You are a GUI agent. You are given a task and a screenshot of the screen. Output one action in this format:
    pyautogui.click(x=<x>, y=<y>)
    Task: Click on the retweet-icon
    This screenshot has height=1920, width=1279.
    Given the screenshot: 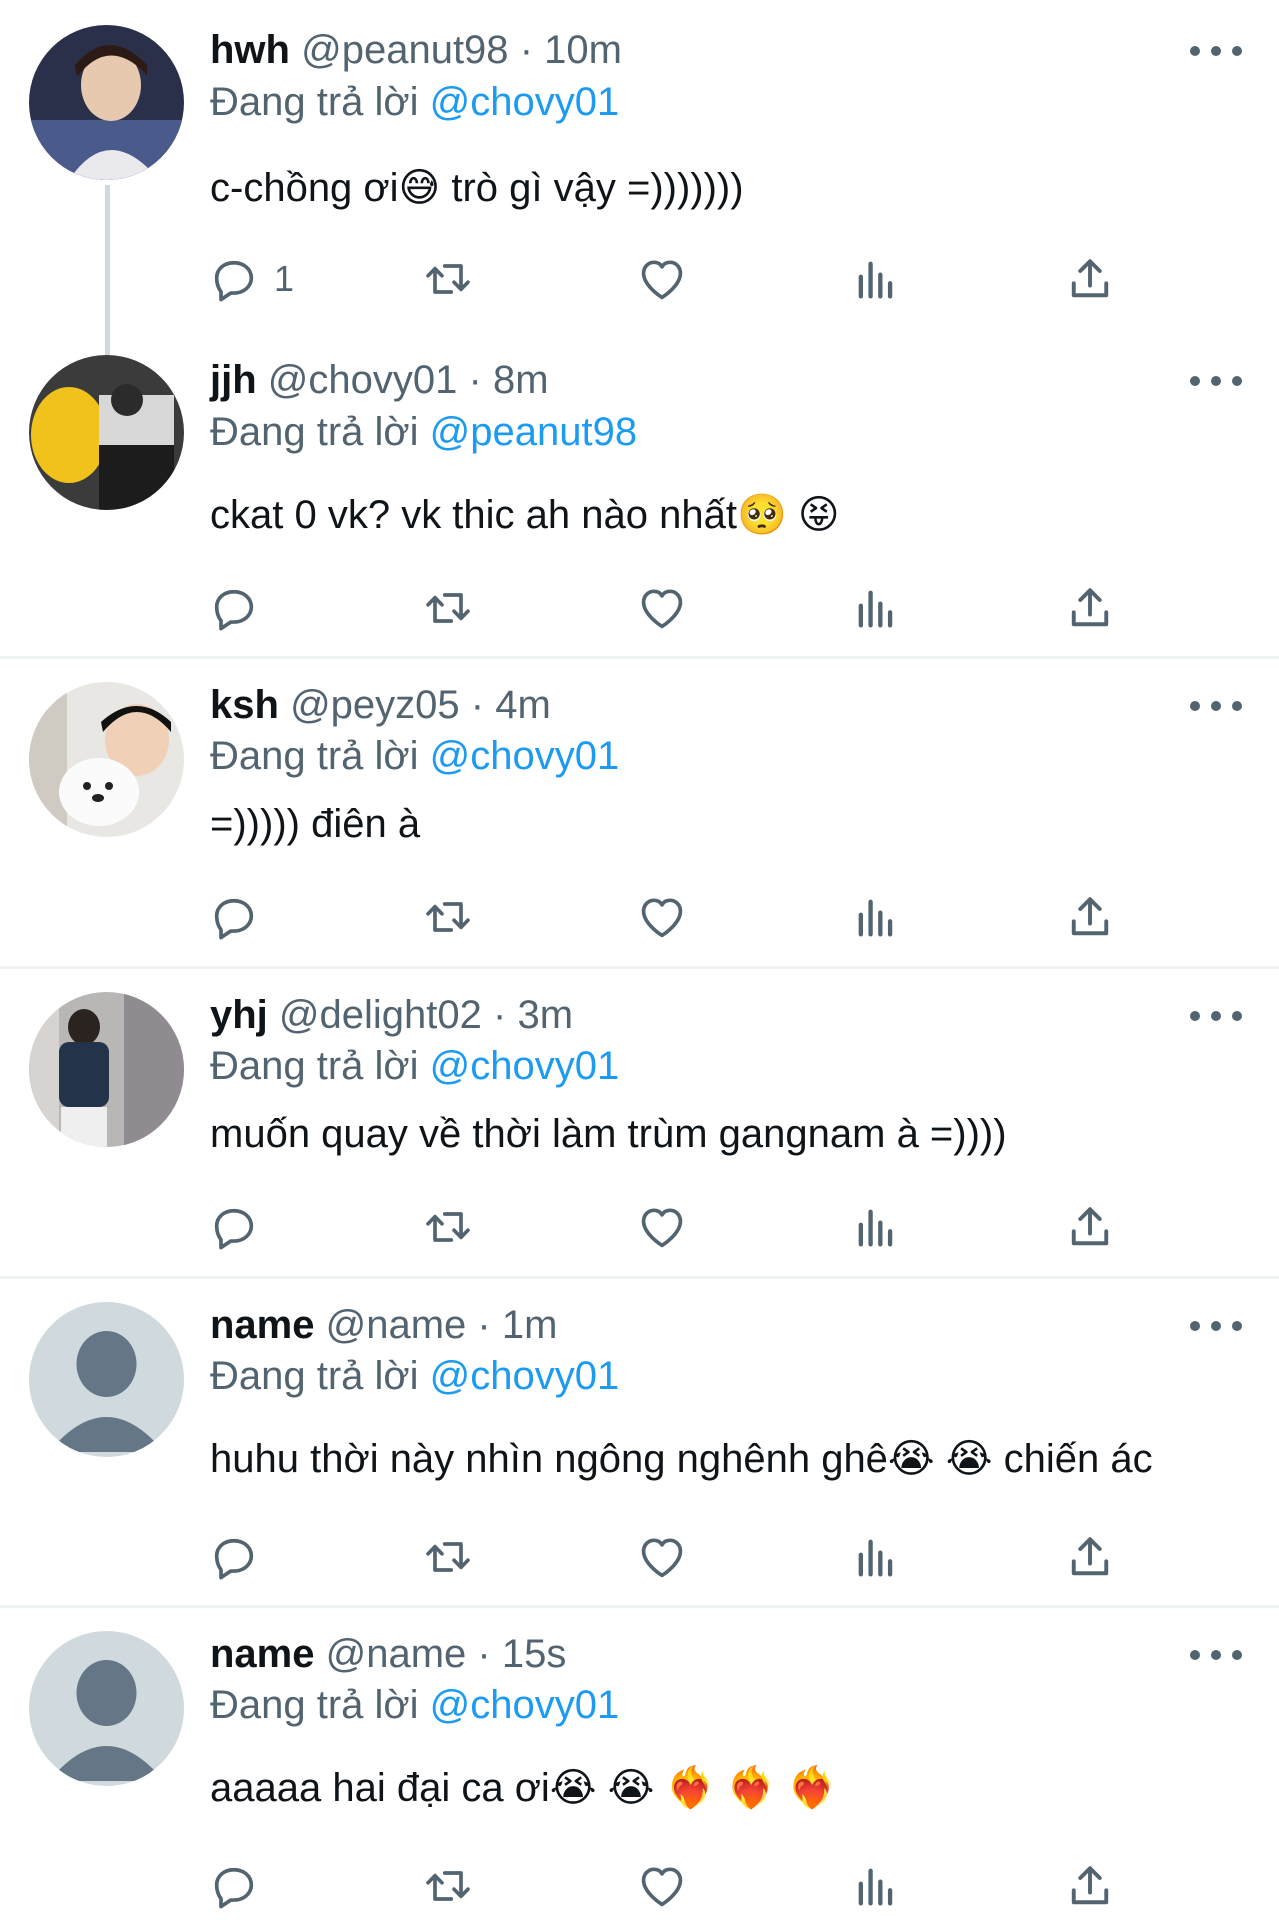 What is the action you would take?
    pyautogui.click(x=448, y=917)
    